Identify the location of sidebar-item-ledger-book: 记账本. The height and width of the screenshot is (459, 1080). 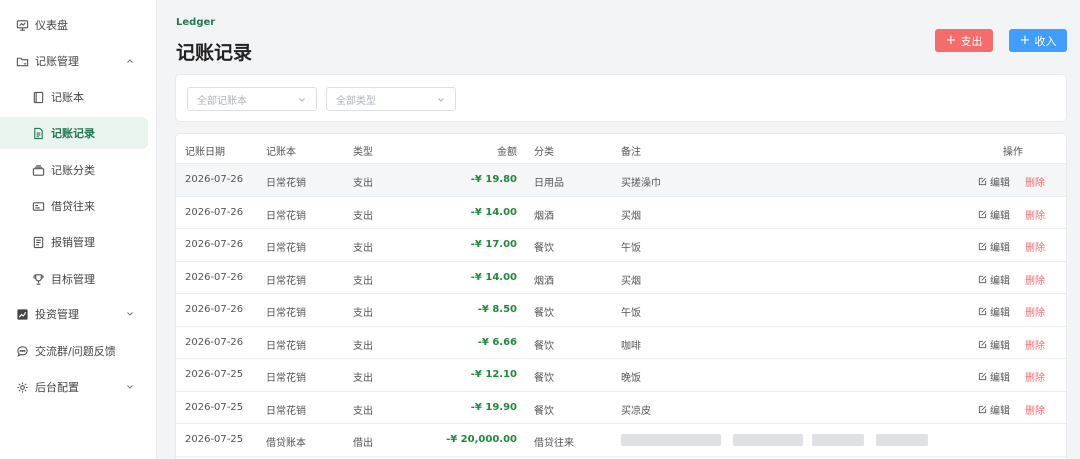
(78, 97).